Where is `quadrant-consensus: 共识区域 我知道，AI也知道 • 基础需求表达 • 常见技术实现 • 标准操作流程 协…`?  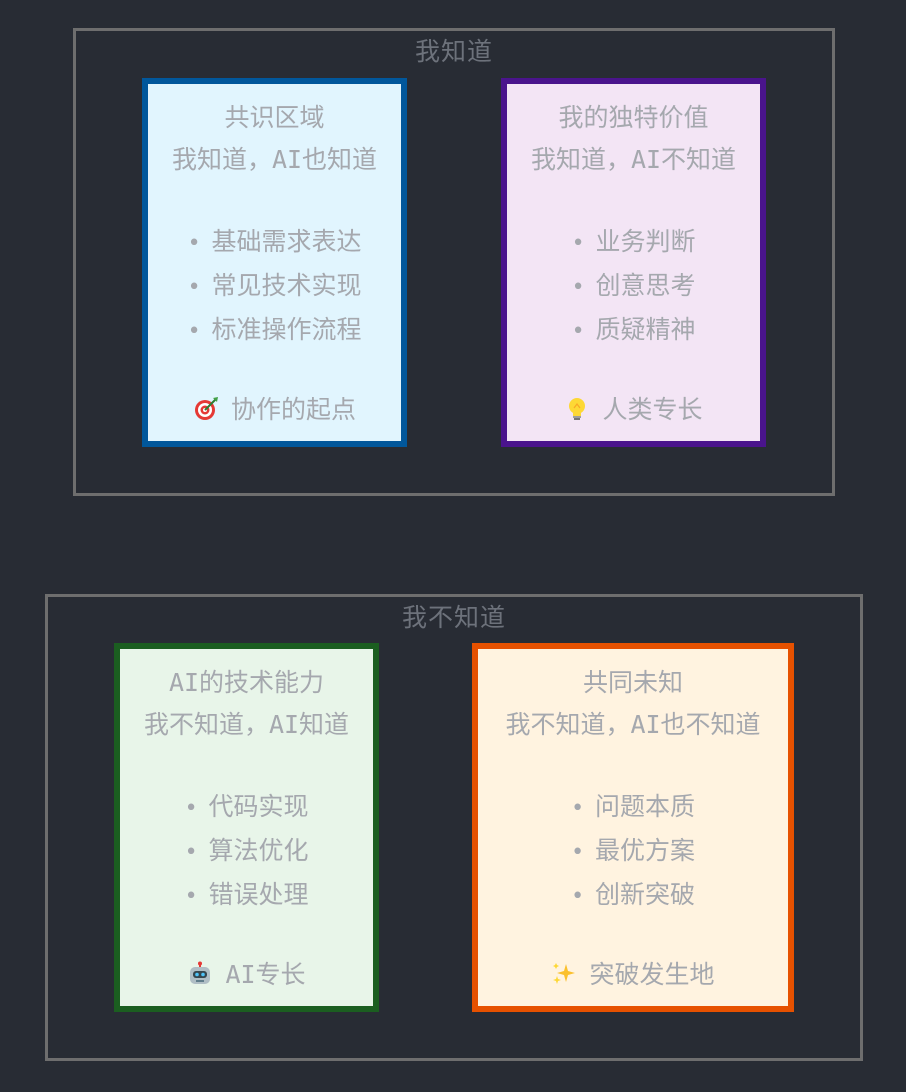
quadrant-consensus: 共识区域 我知道，AI也知道 • 基础需求表达 • 常见技术实现 • 标准操作流程 协… is located at coordinates (274, 262).